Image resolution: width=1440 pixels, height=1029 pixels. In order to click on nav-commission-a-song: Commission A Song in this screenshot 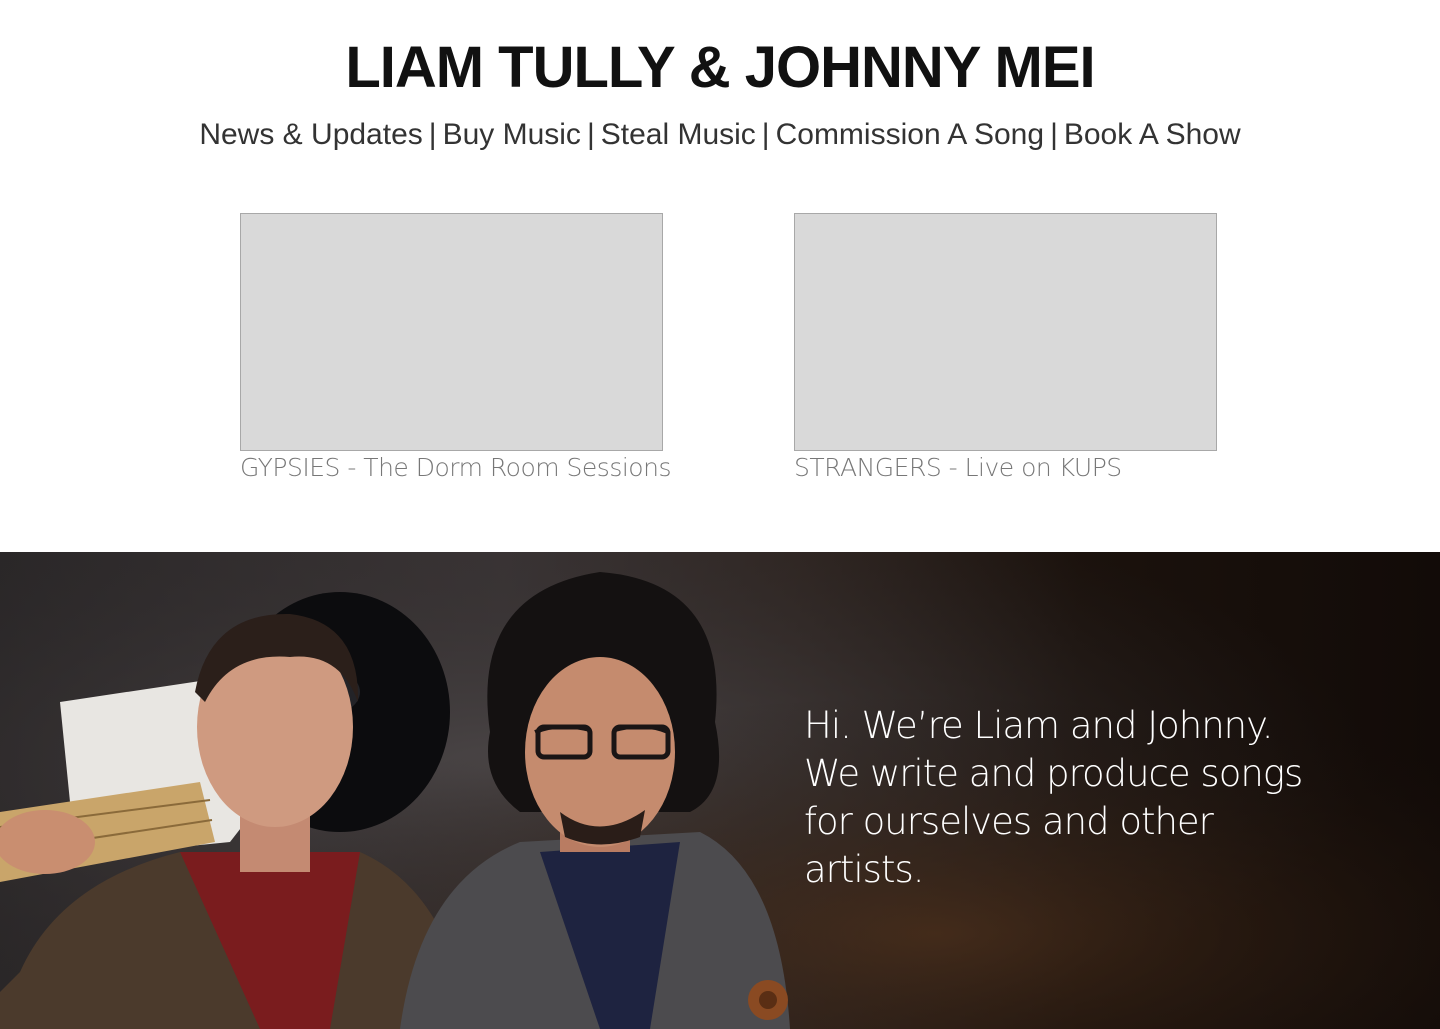, I will do `click(910, 134)`.